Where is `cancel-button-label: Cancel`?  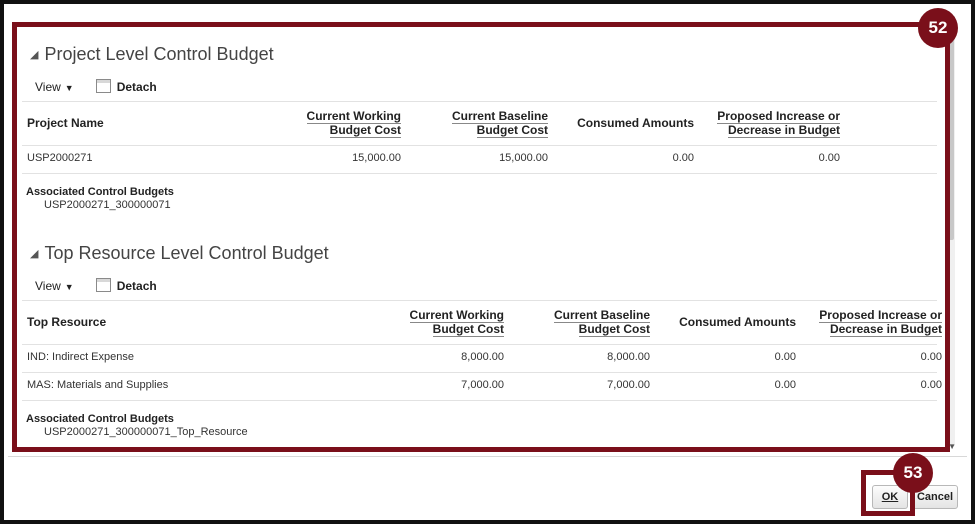 cancel-button-label: Cancel is located at coordinates (935, 497).